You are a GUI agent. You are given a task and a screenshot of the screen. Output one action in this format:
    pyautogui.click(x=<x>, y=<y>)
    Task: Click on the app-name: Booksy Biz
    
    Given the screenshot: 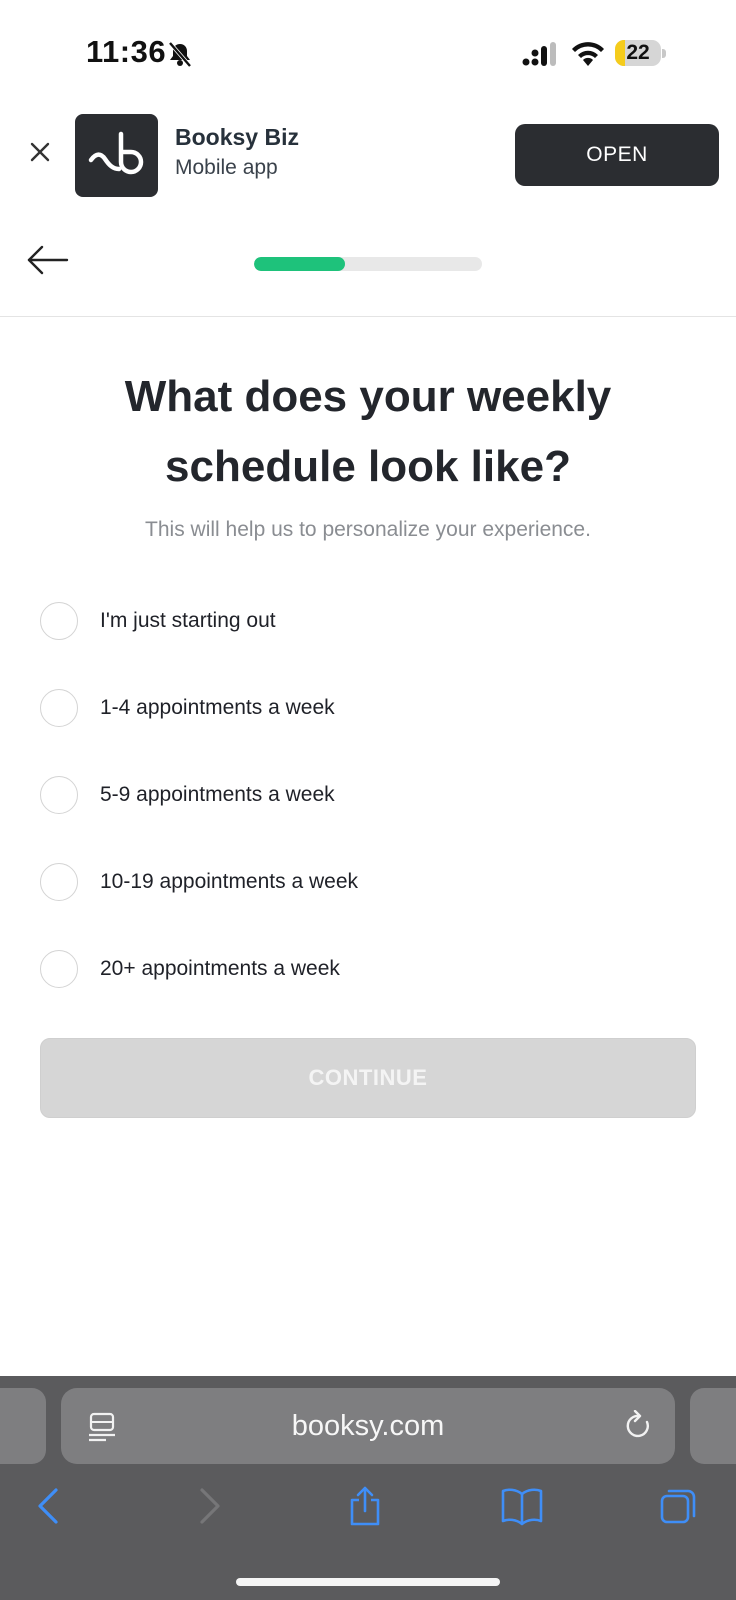 What is the action you would take?
    pyautogui.click(x=237, y=137)
    